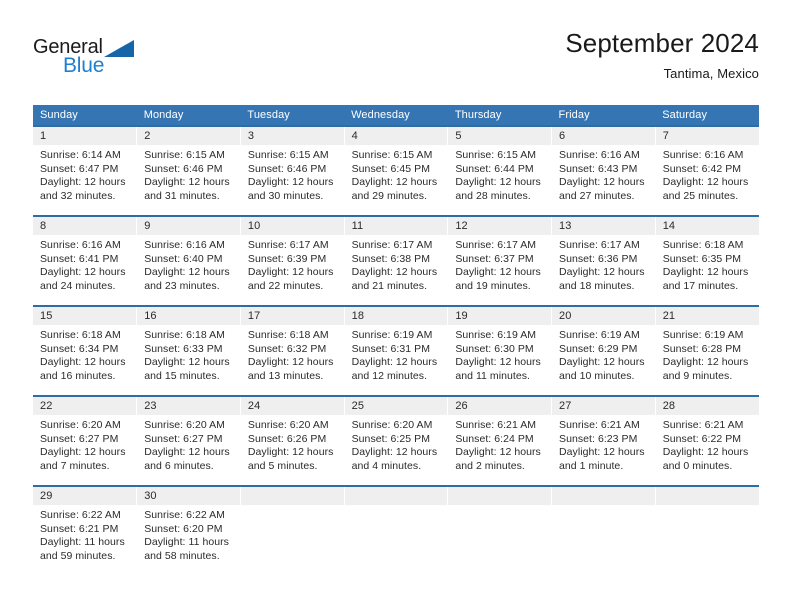 Image resolution: width=792 pixels, height=612 pixels. I want to click on daylight-line2: and 9 minutes., so click(697, 375).